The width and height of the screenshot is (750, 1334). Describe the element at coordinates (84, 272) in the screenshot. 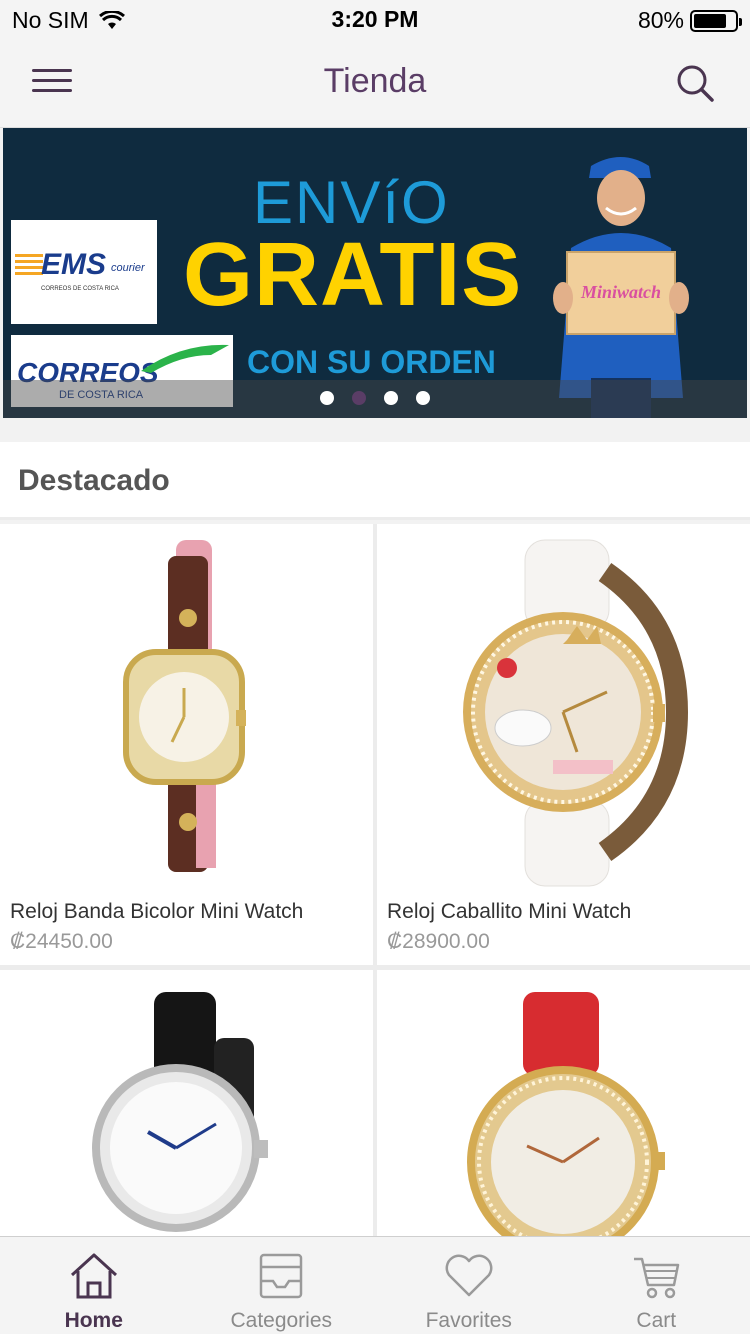

I see `ems-logo: EMS courier CORREOS DE COSTA RICA` at that location.